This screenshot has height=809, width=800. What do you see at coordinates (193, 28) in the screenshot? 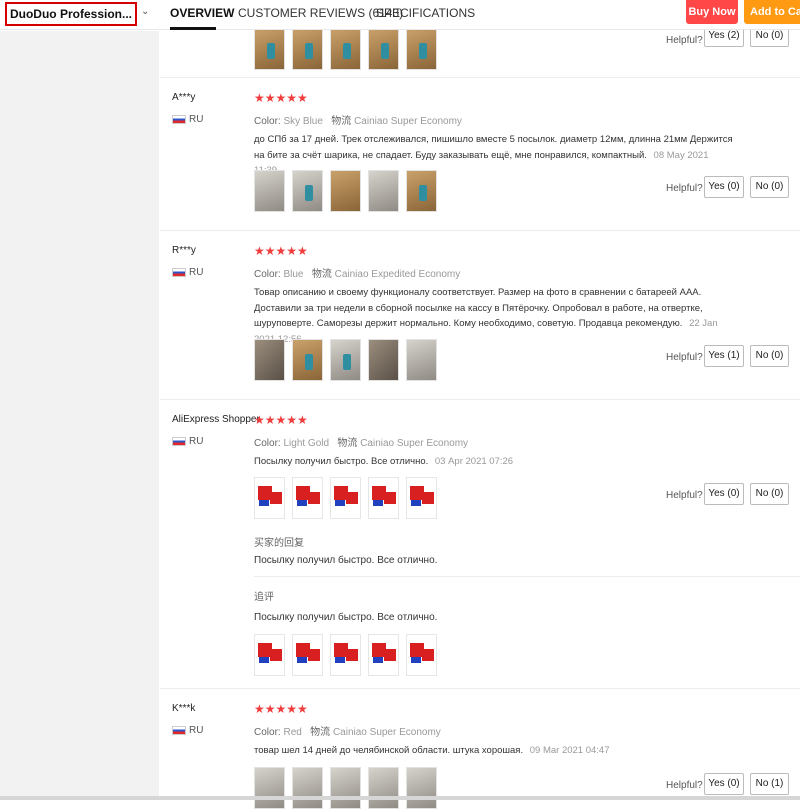
I see `active-tab-indicator` at bounding box center [193, 28].